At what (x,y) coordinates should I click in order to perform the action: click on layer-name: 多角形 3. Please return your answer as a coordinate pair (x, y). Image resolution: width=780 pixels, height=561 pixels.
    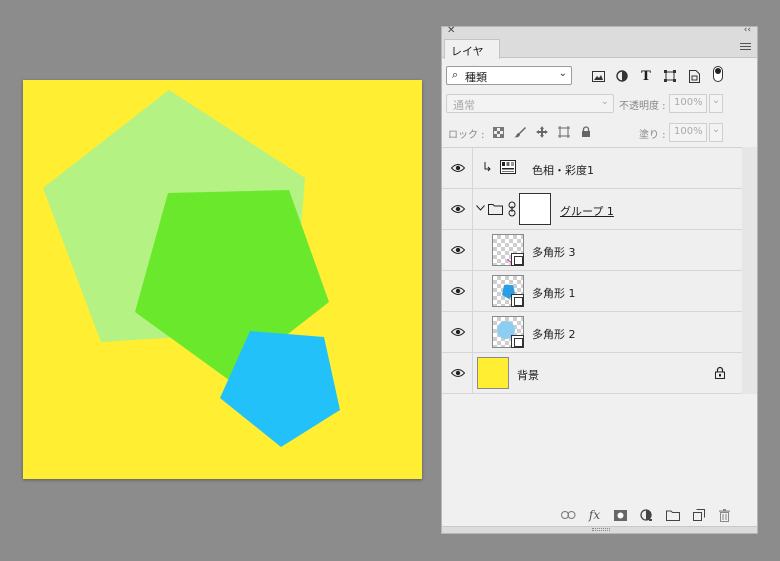
    Looking at the image, I should click on (554, 252).